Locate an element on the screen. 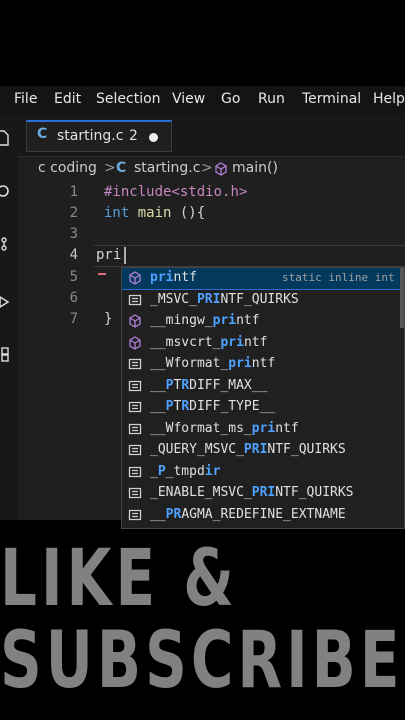 Image resolution: width=405 pixels, height=720 pixels. suggestion-item: __PRAGMA_REDEFINE_EXTNAME is located at coordinates (263, 515).